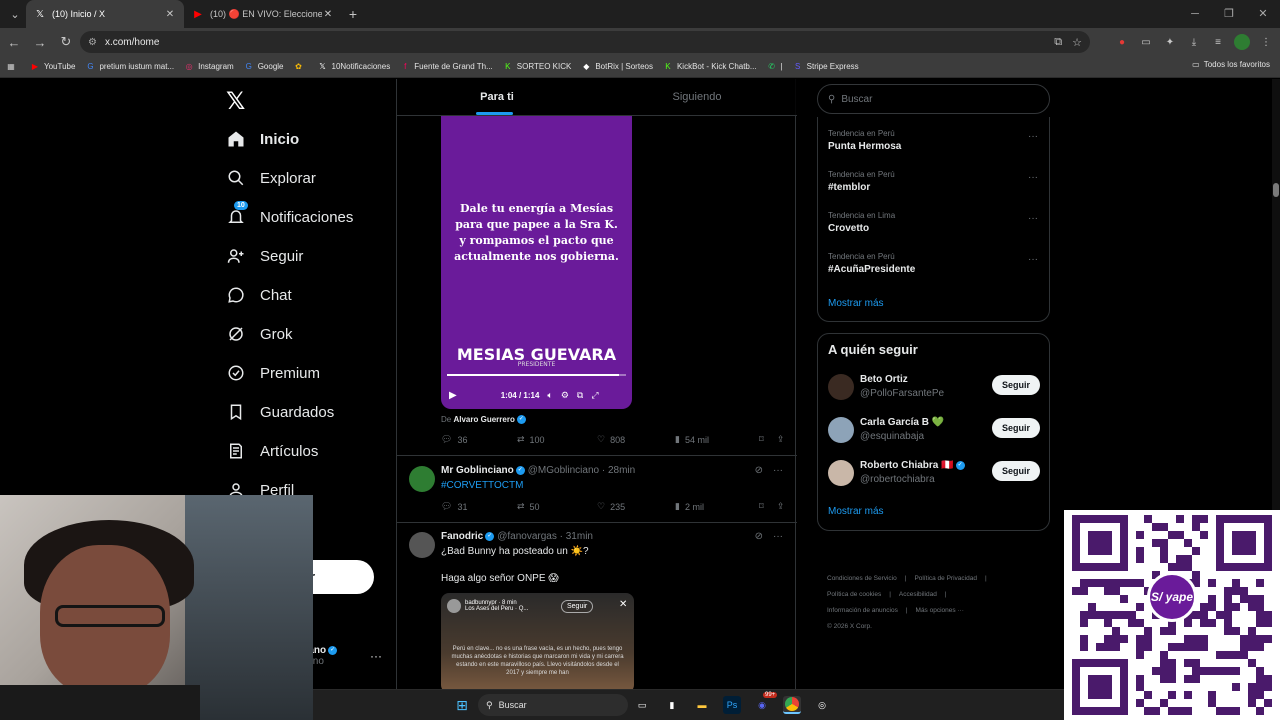 Image resolution: width=1280 pixels, height=720 pixels. What do you see at coordinates (933, 99) in the screenshot?
I see `search-input: ⚲ Buscar` at bounding box center [933, 99].